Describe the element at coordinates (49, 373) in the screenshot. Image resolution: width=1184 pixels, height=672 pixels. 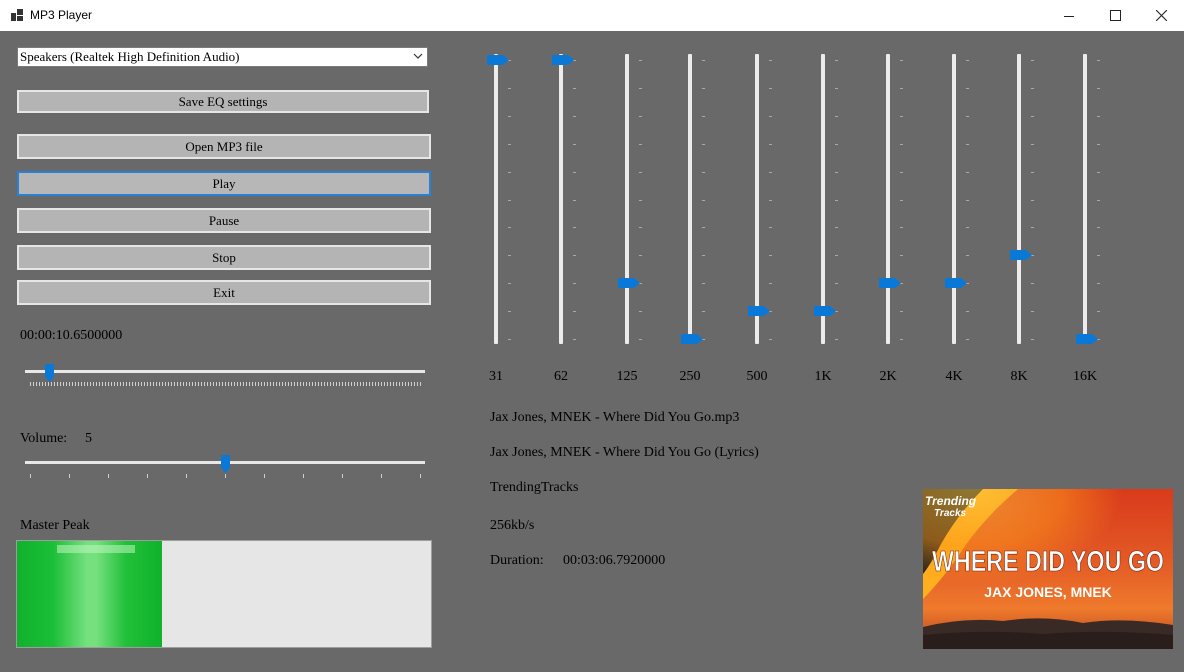
I see `position-slider-thumb` at that location.